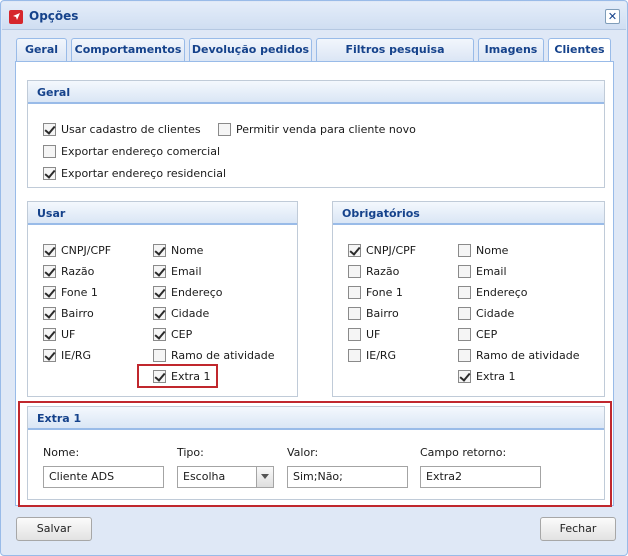 Image resolution: width=628 pixels, height=556 pixels. Describe the element at coordinates (381, 213) in the screenshot. I see `obrigatorios-title: Obrigatórios` at that location.